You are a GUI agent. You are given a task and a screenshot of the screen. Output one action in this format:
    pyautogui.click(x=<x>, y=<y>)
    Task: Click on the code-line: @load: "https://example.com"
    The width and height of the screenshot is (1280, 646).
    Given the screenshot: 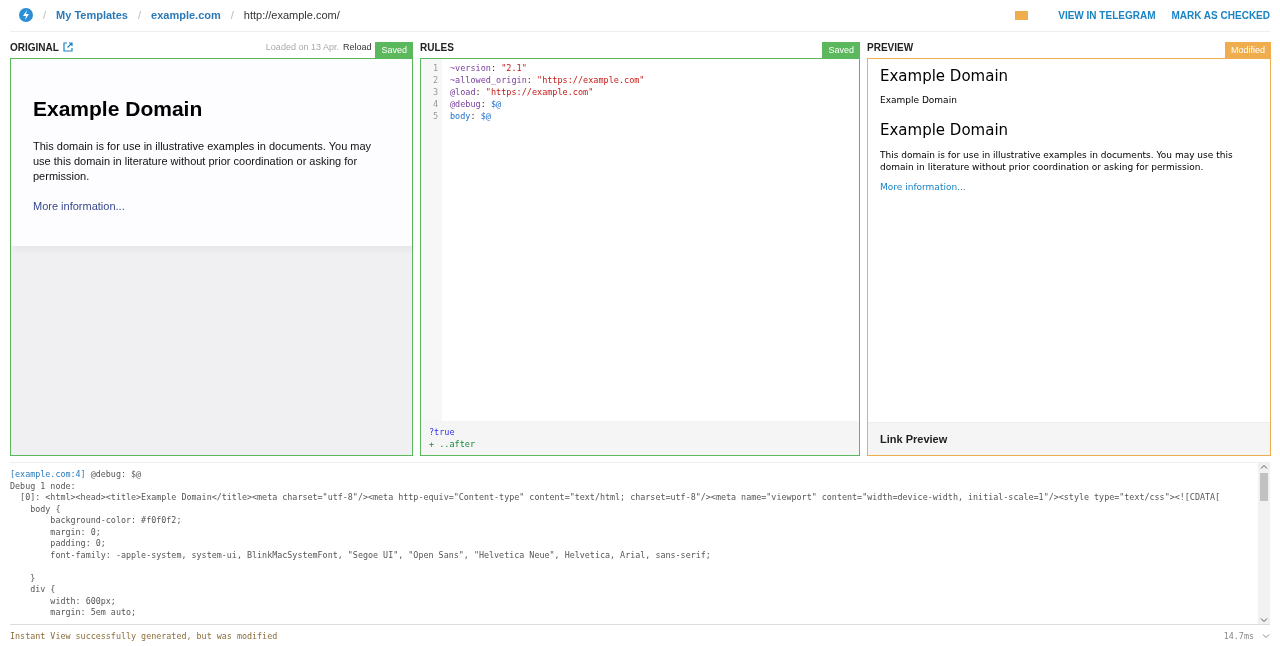 What is the action you would take?
    pyautogui.click(x=522, y=91)
    